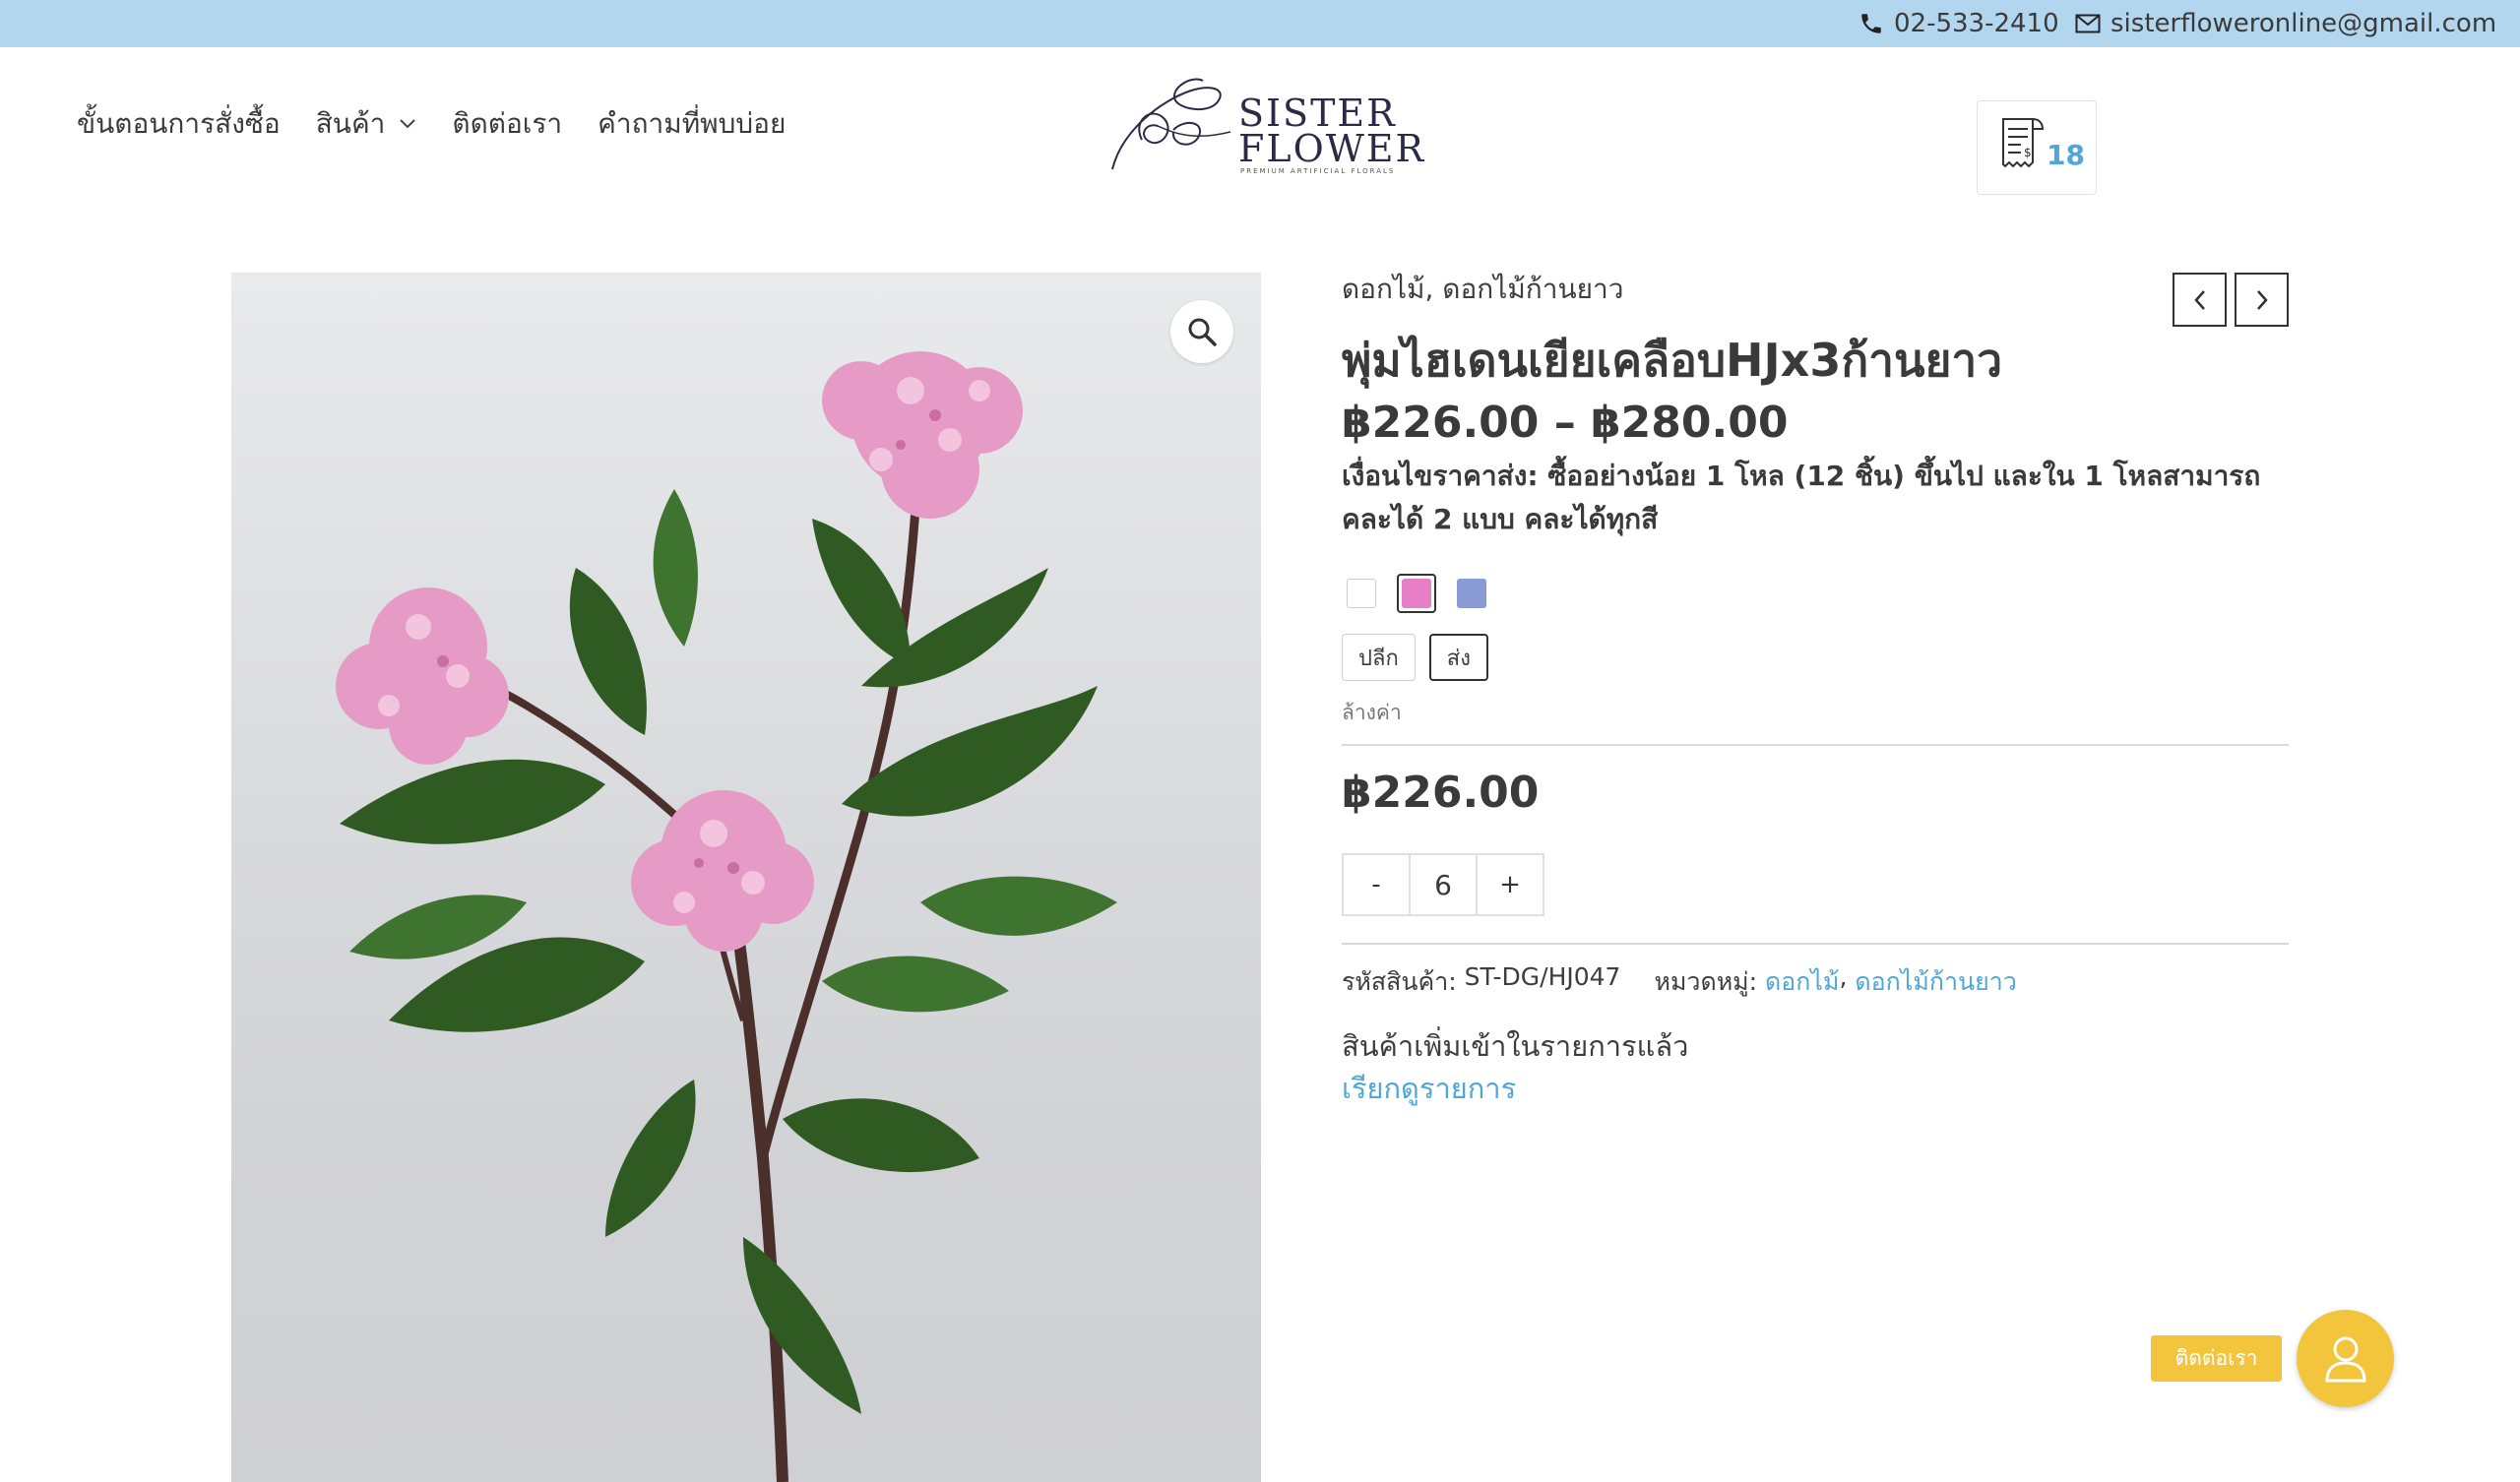 Image resolution: width=2520 pixels, height=1482 pixels. Describe the element at coordinates (1483, 289) in the screenshot. I see `product-categories: ดอกไม้, ดอกไม้ก้านยาว` at that location.